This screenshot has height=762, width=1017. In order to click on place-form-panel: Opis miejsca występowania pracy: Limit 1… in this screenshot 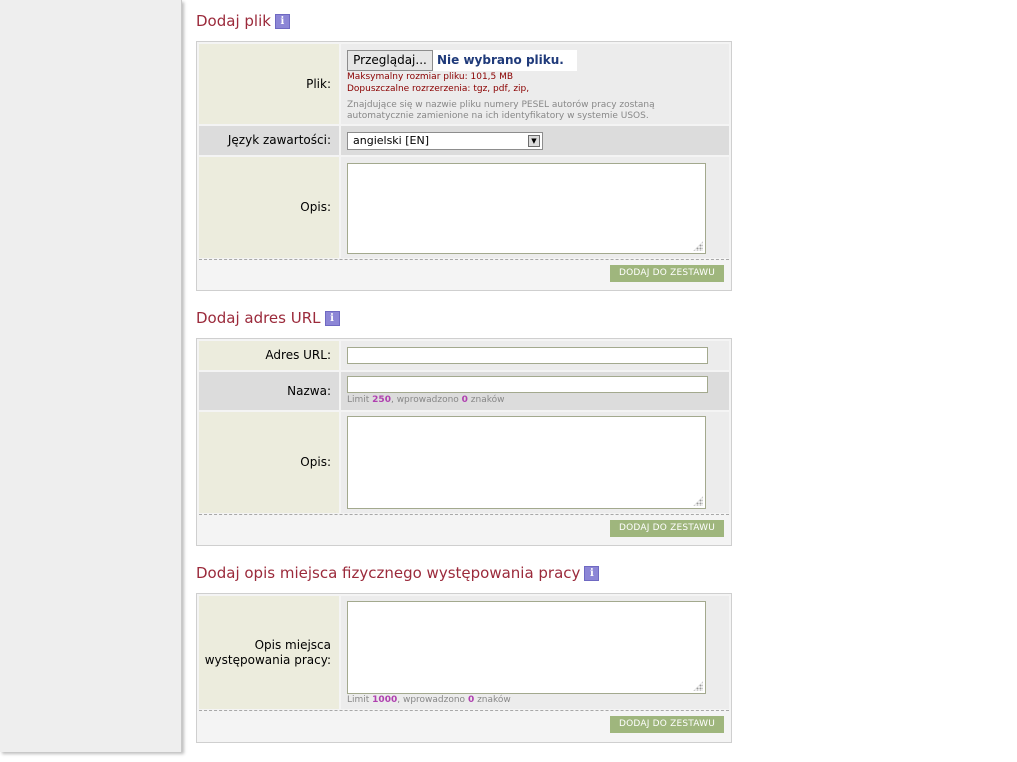, I will do `click(464, 668)`.